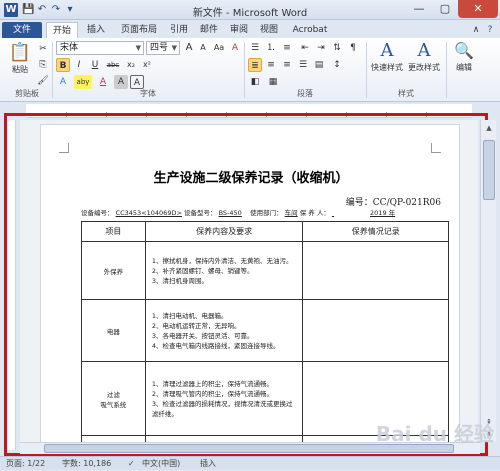 Image resolution: width=500 pixels, height=471 pixels. What do you see at coordinates (424, 50) in the screenshot?
I see `change-styles-icon: A` at bounding box center [424, 50].